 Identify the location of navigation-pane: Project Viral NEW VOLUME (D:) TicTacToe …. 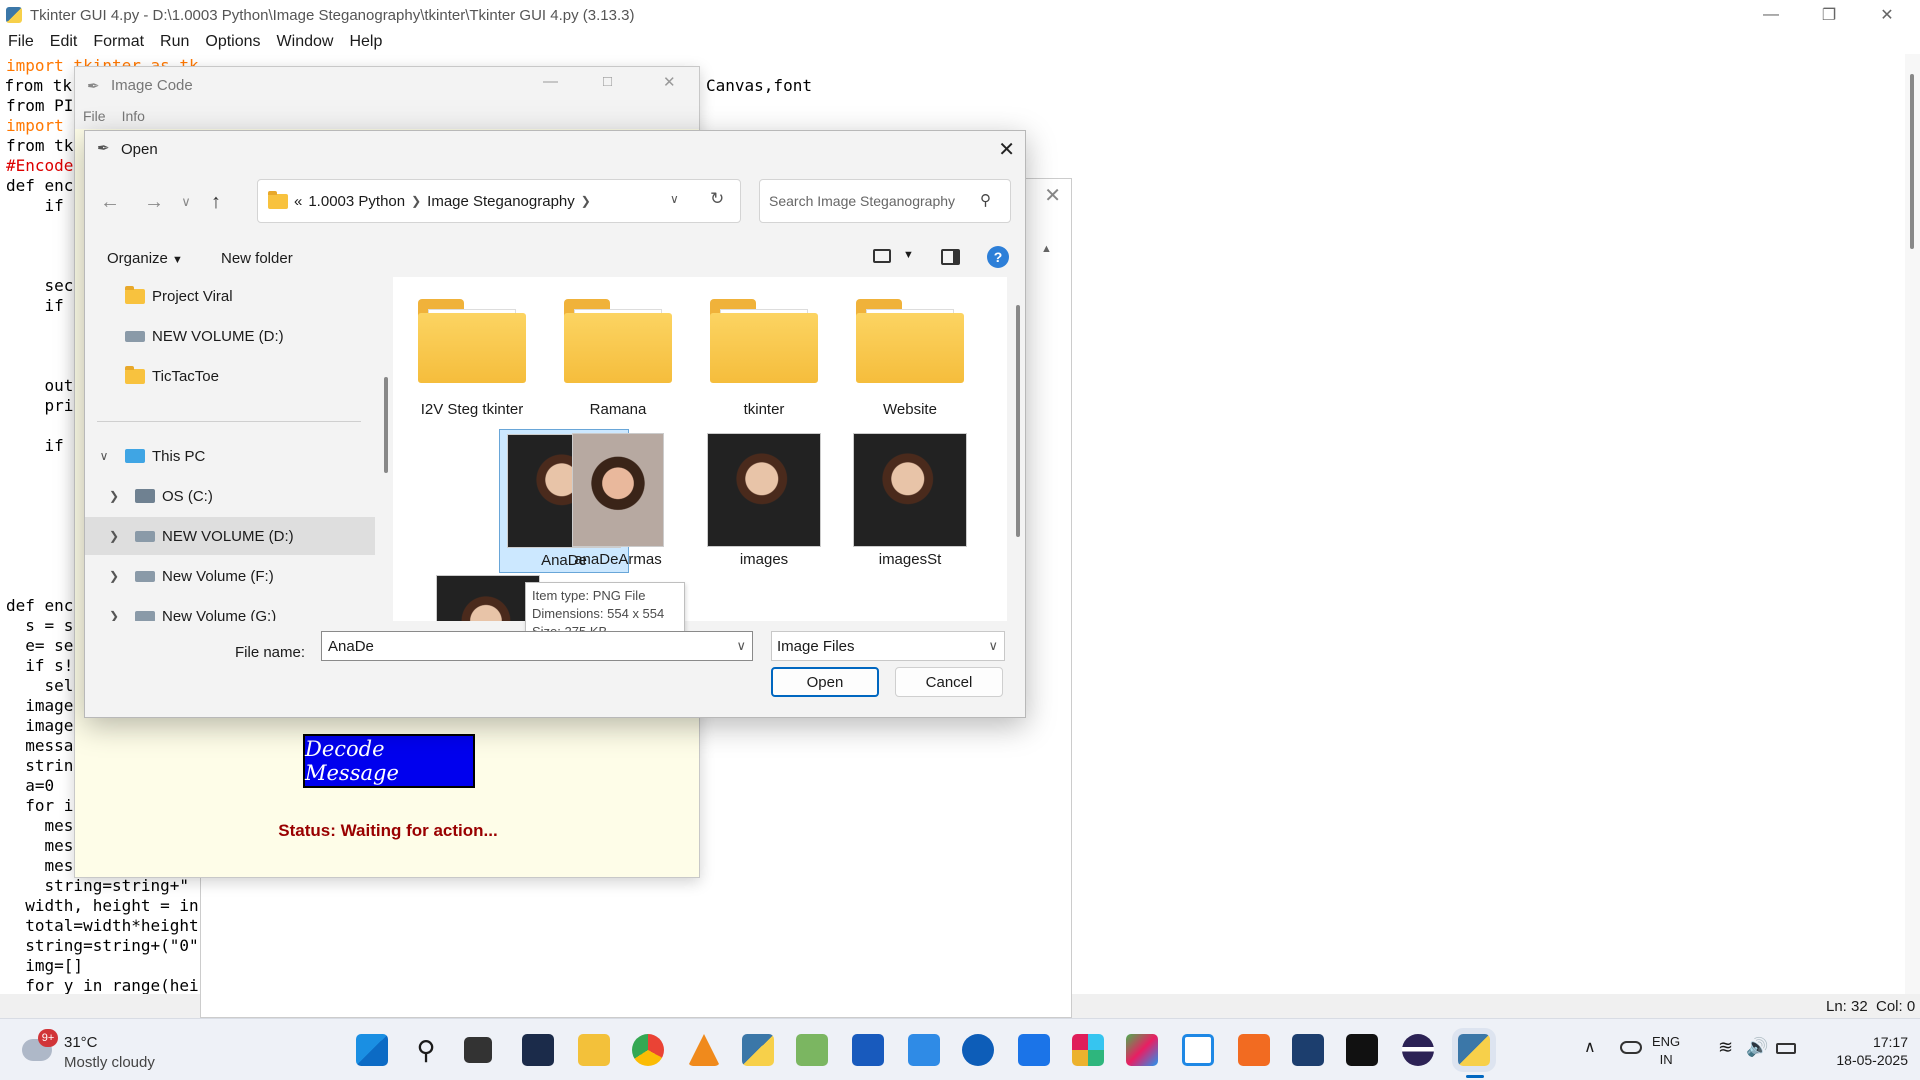
(230, 449).